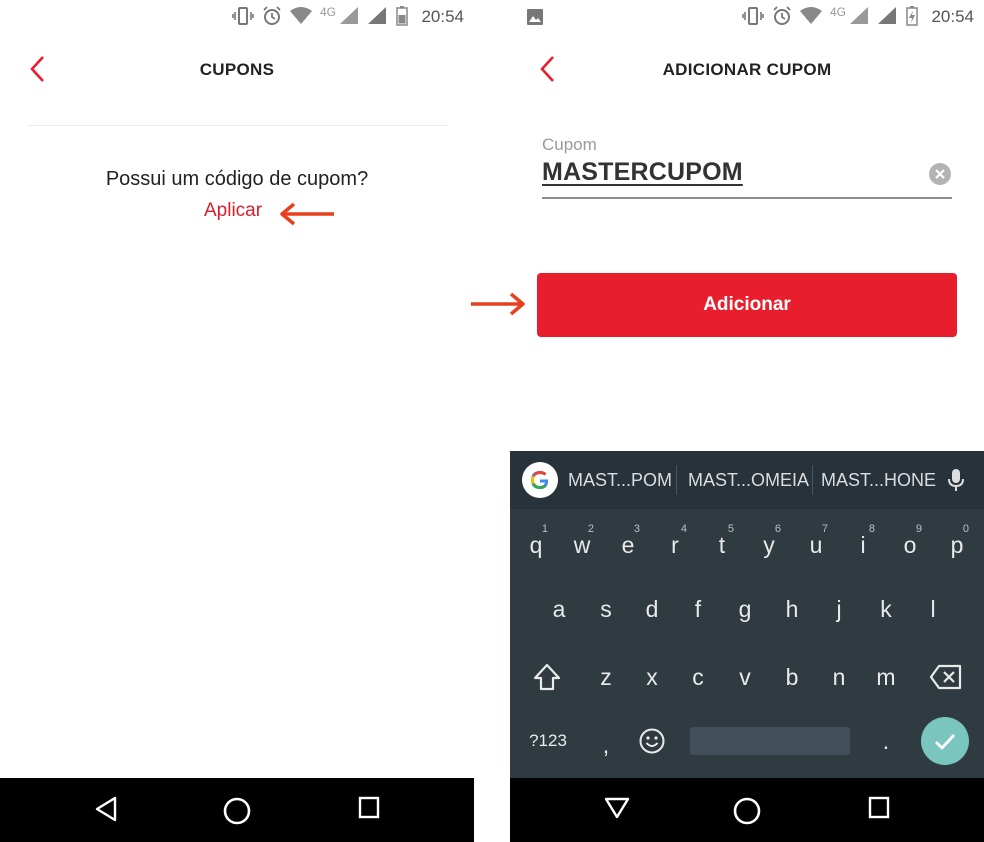  I want to click on key-label: i, so click(863, 545).